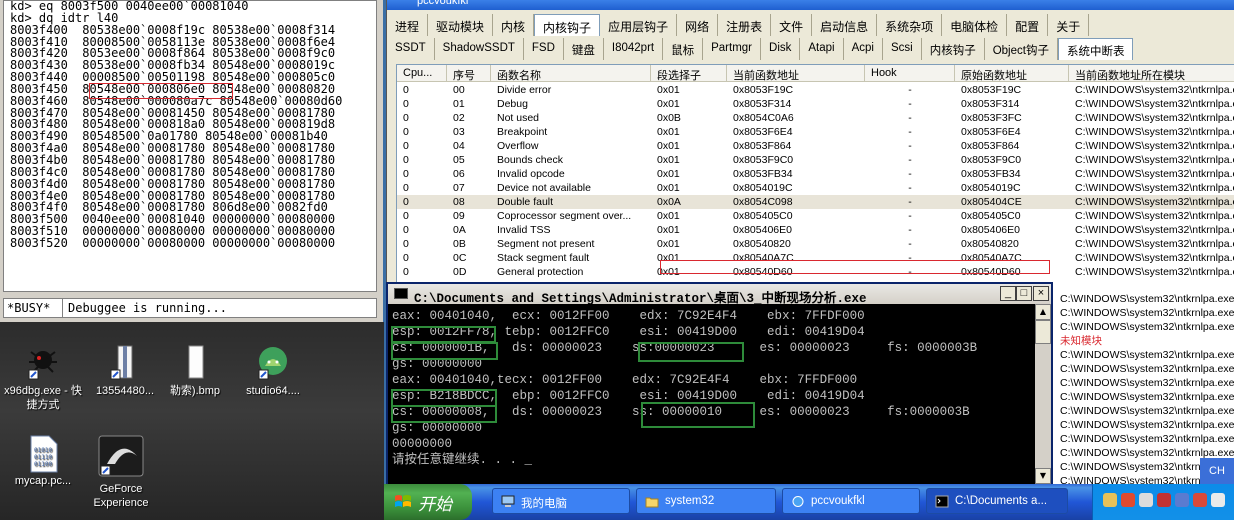 The width and height of the screenshot is (1234, 520). Describe the element at coordinates (1069, 25) in the screenshot. I see `tab-main-12: 关于` at that location.